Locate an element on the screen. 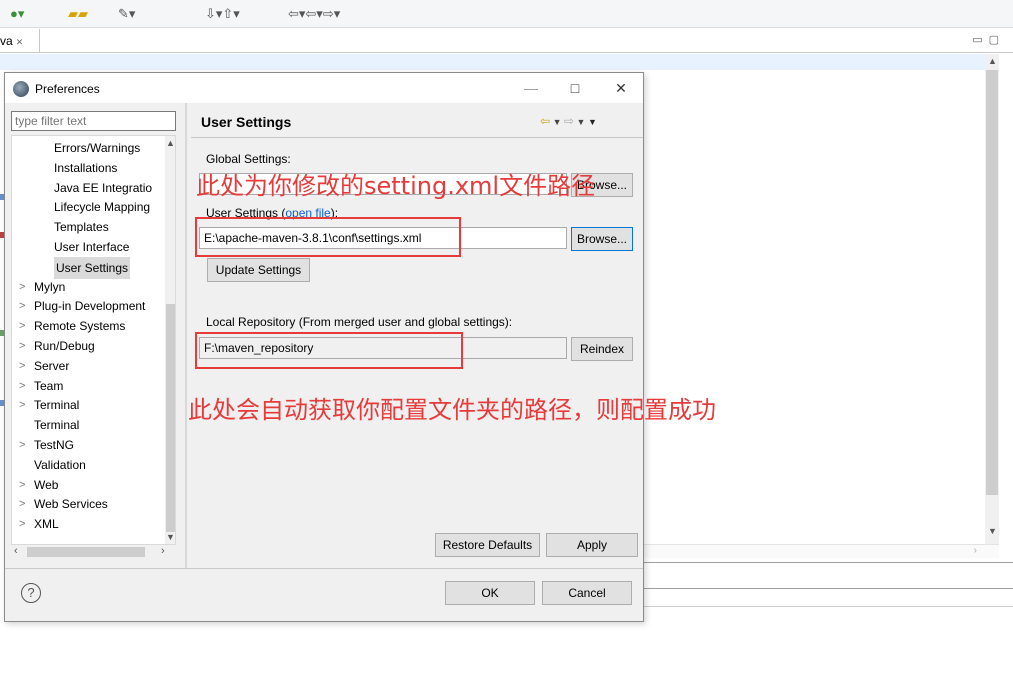 The width and height of the screenshot is (1013, 692). tree-vertical-scrollbar: ▲ ▼ is located at coordinates (170, 340).